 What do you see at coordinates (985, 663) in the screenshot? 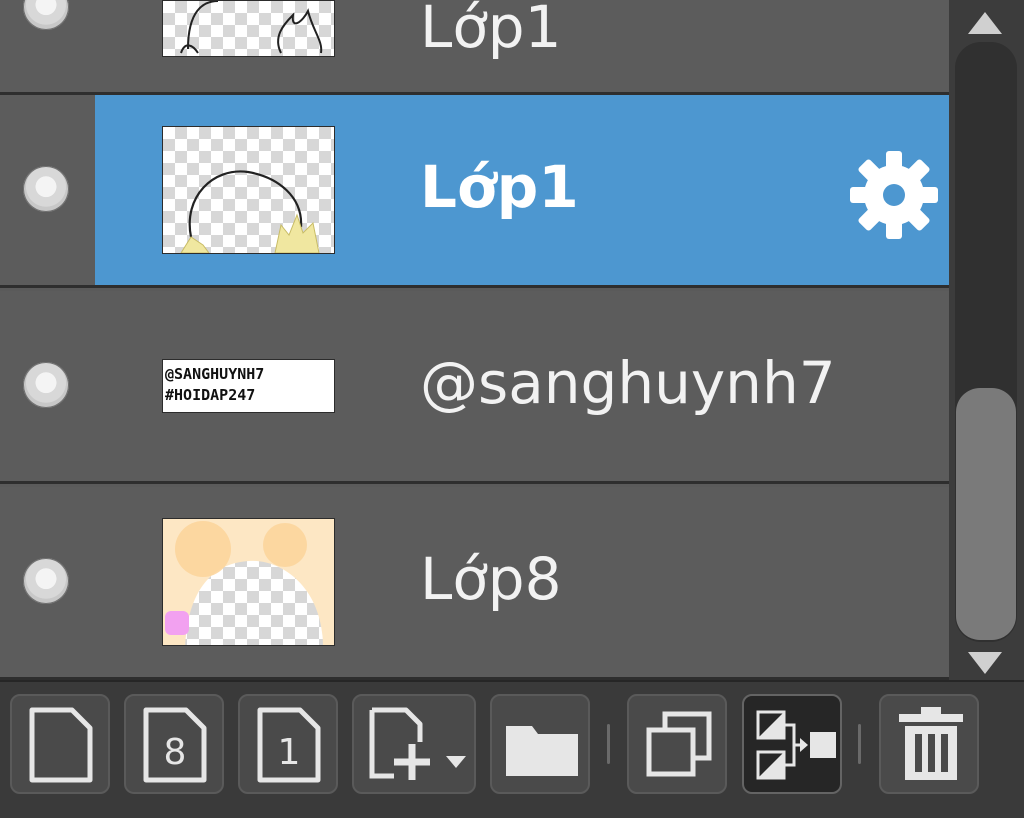
I see `scroll-down-arrow-icon` at bounding box center [985, 663].